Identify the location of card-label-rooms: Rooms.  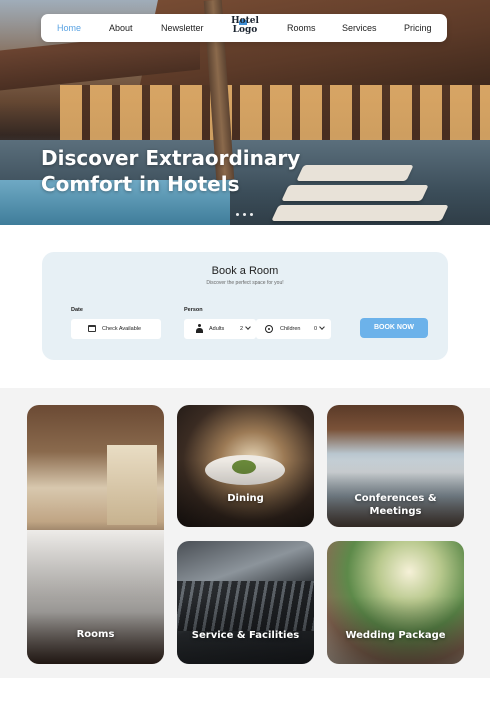
(95, 634).